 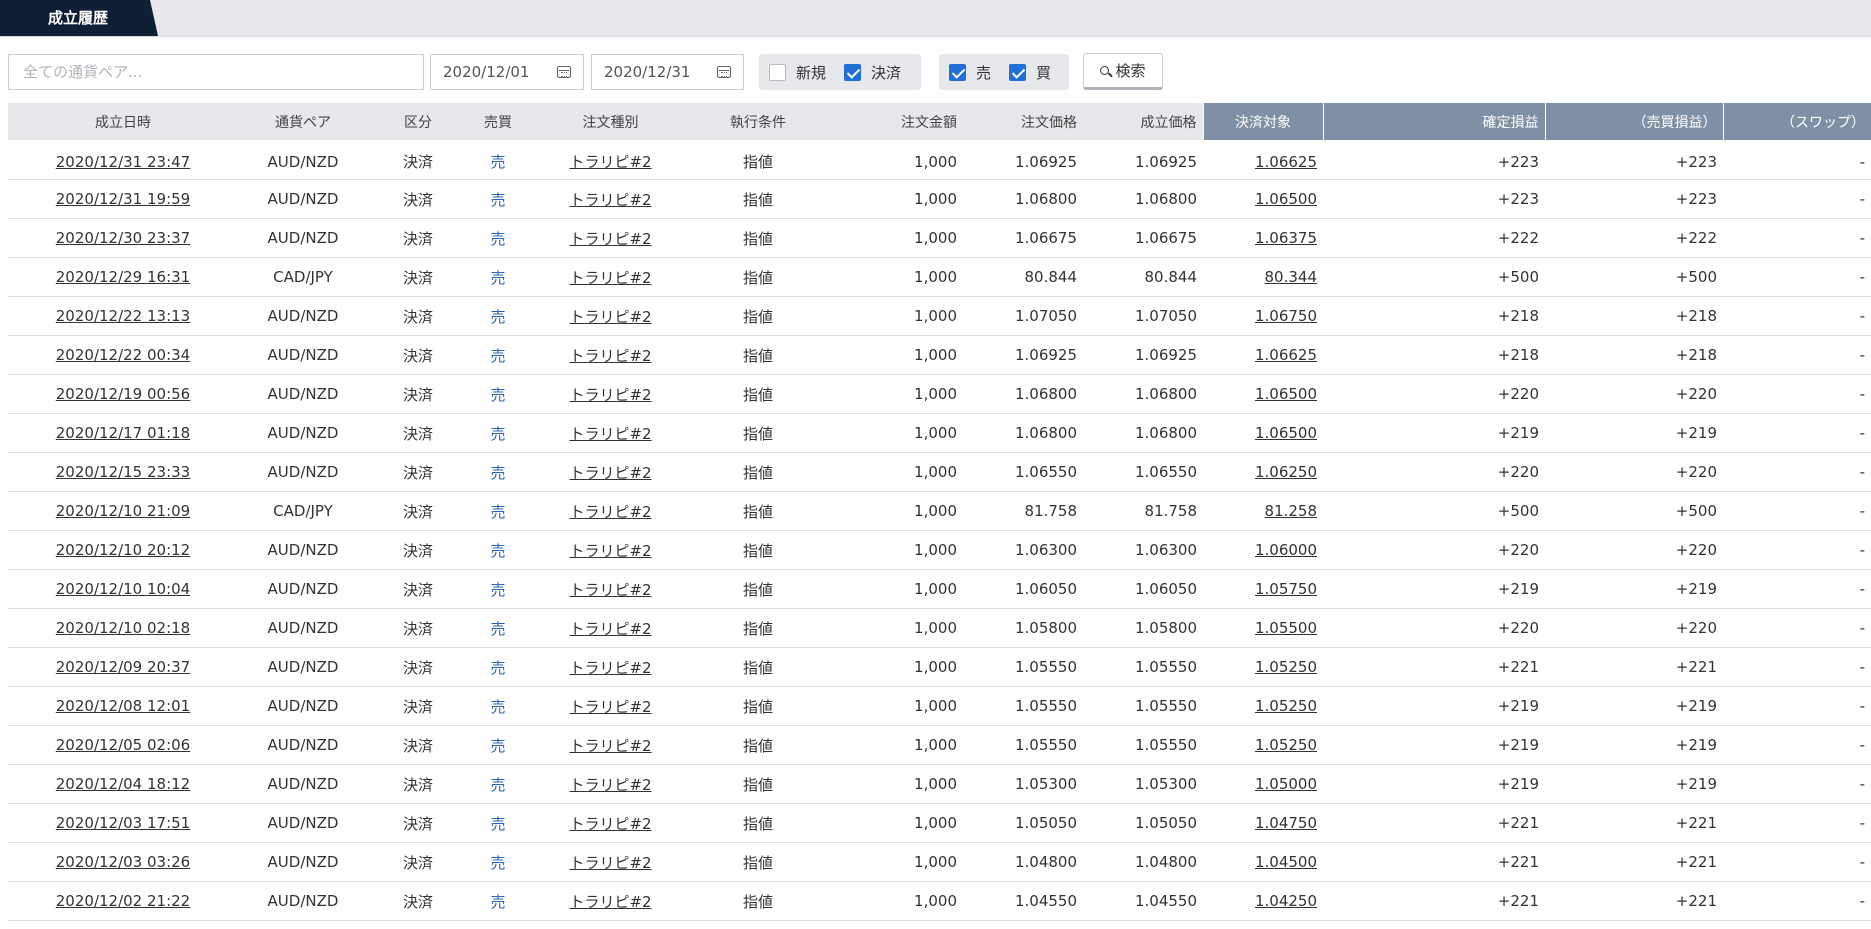 What do you see at coordinates (123, 394) in the screenshot?
I see `exec-datetime-link: 2020/12/19 00:56` at bounding box center [123, 394].